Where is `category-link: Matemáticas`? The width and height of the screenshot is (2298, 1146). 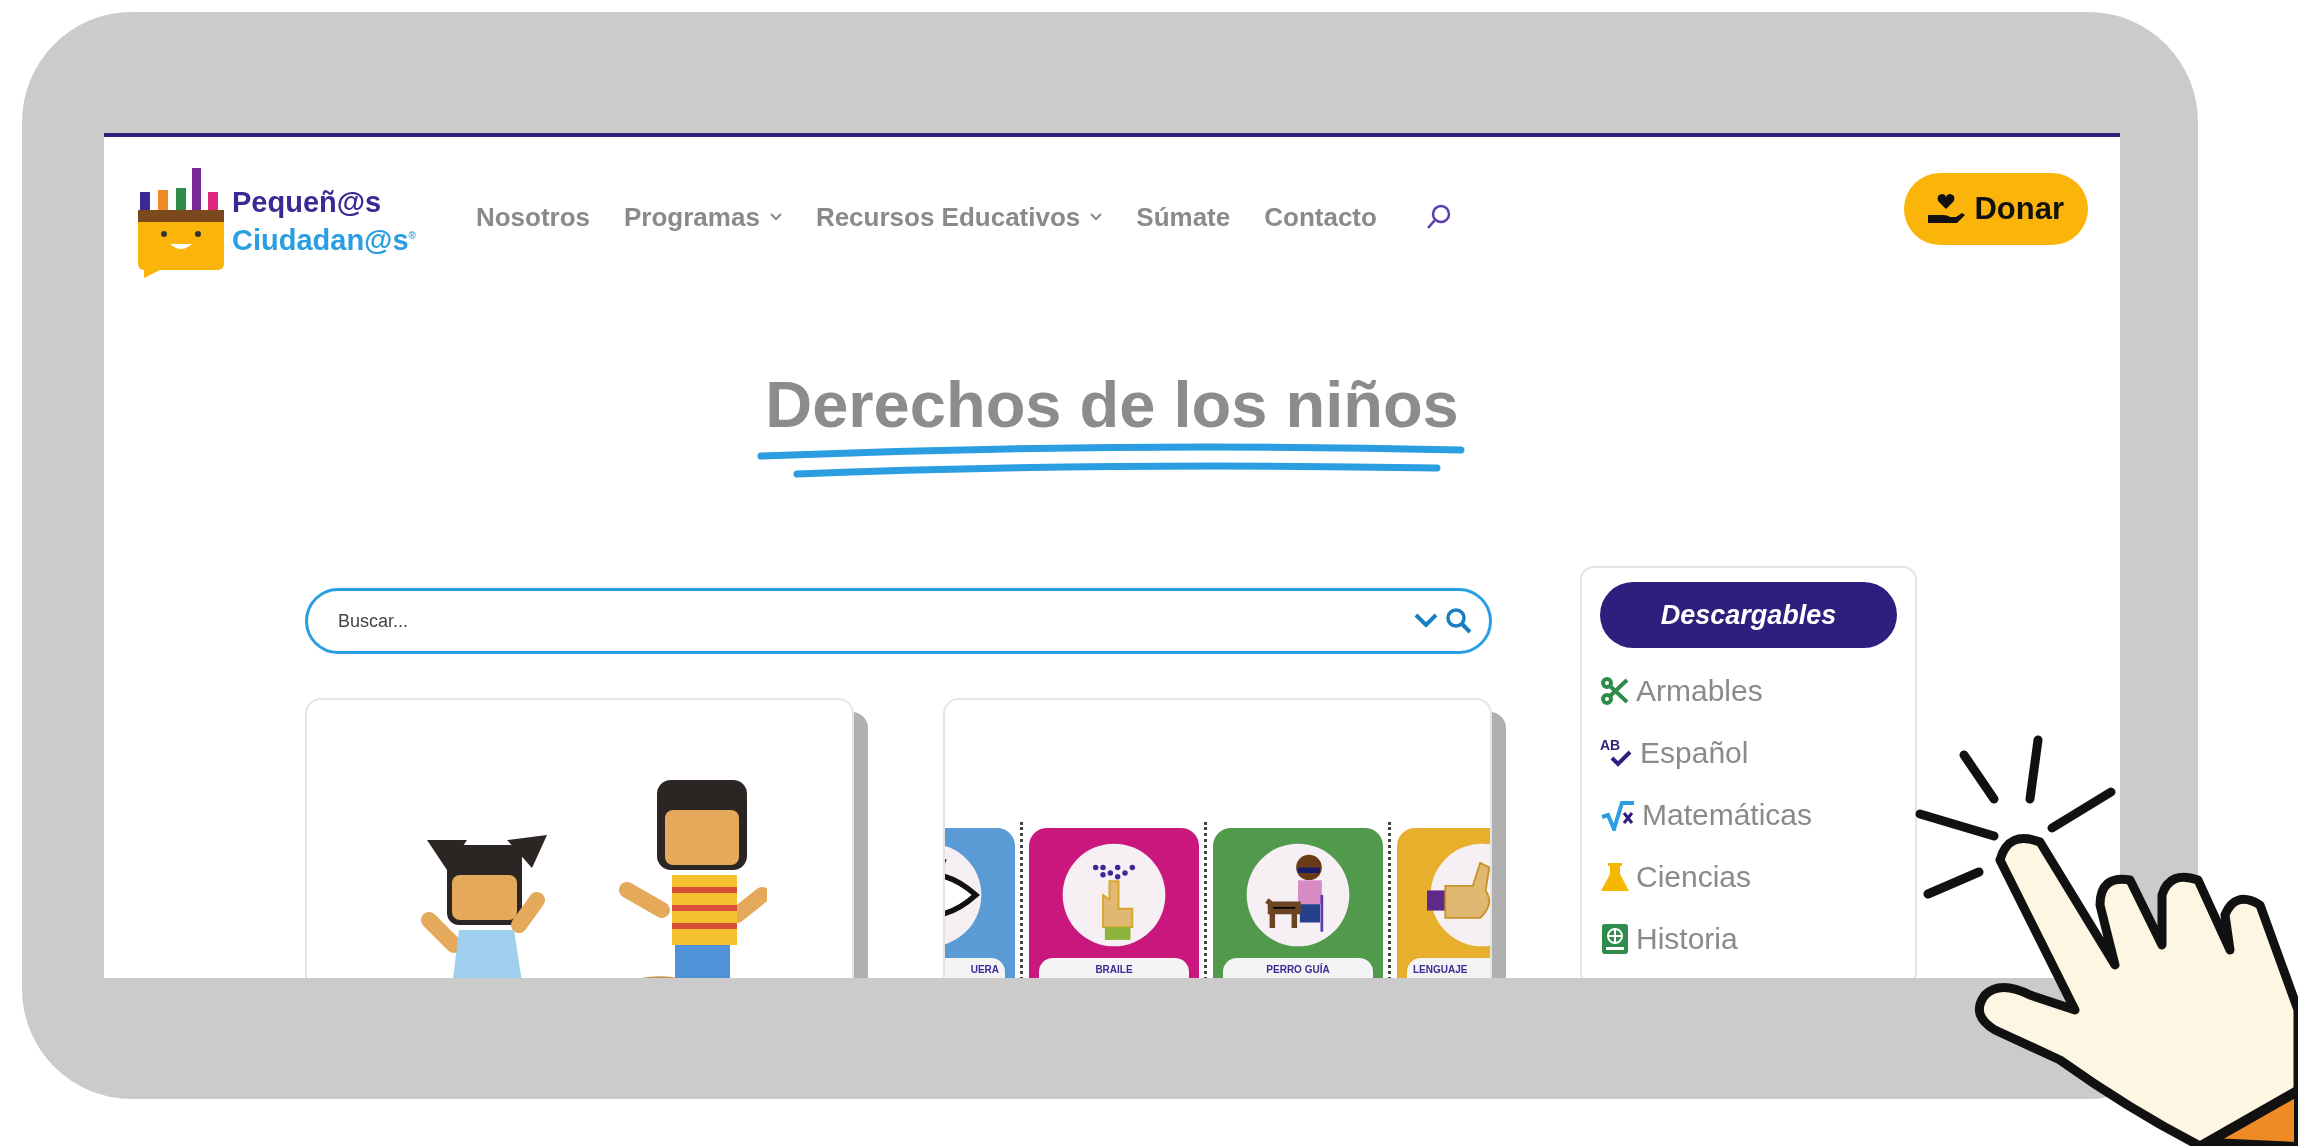
category-link: Matemáticas is located at coordinates (1748, 815).